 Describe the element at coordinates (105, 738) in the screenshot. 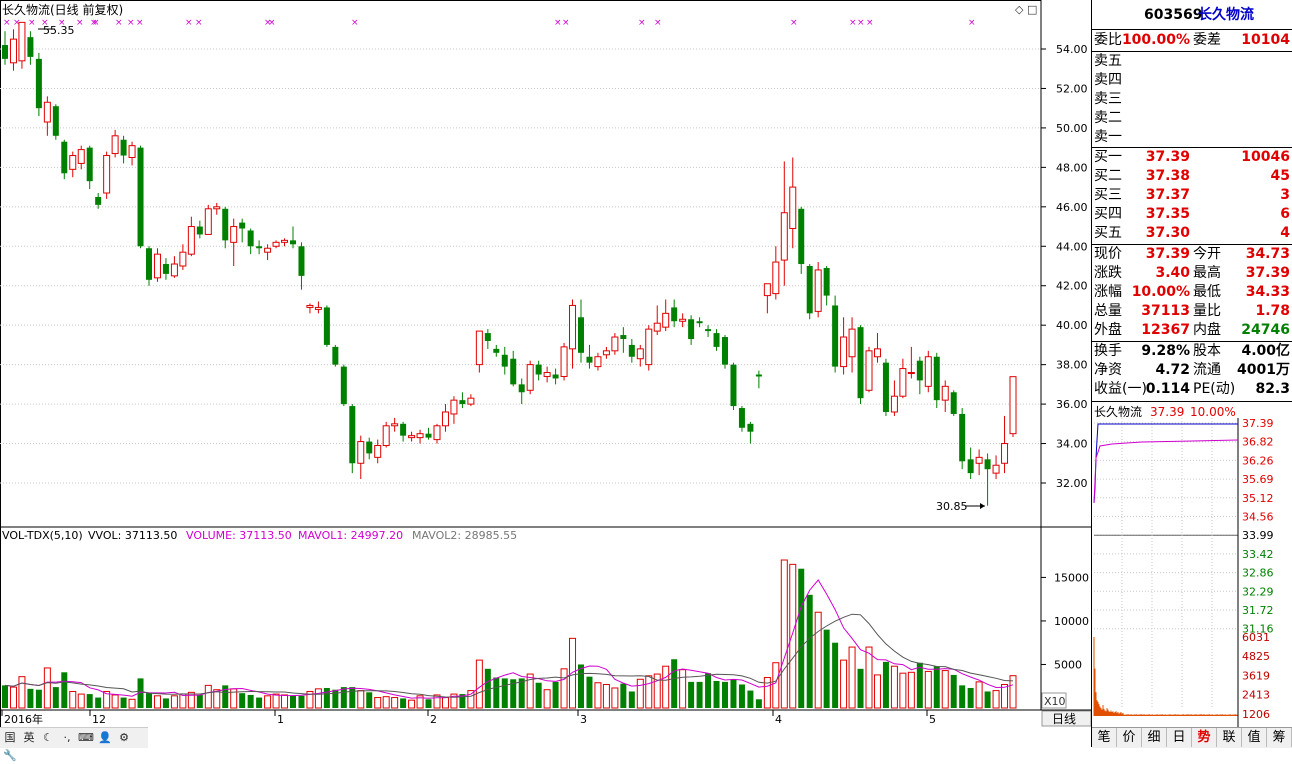

I see `user-icon: 👤` at that location.